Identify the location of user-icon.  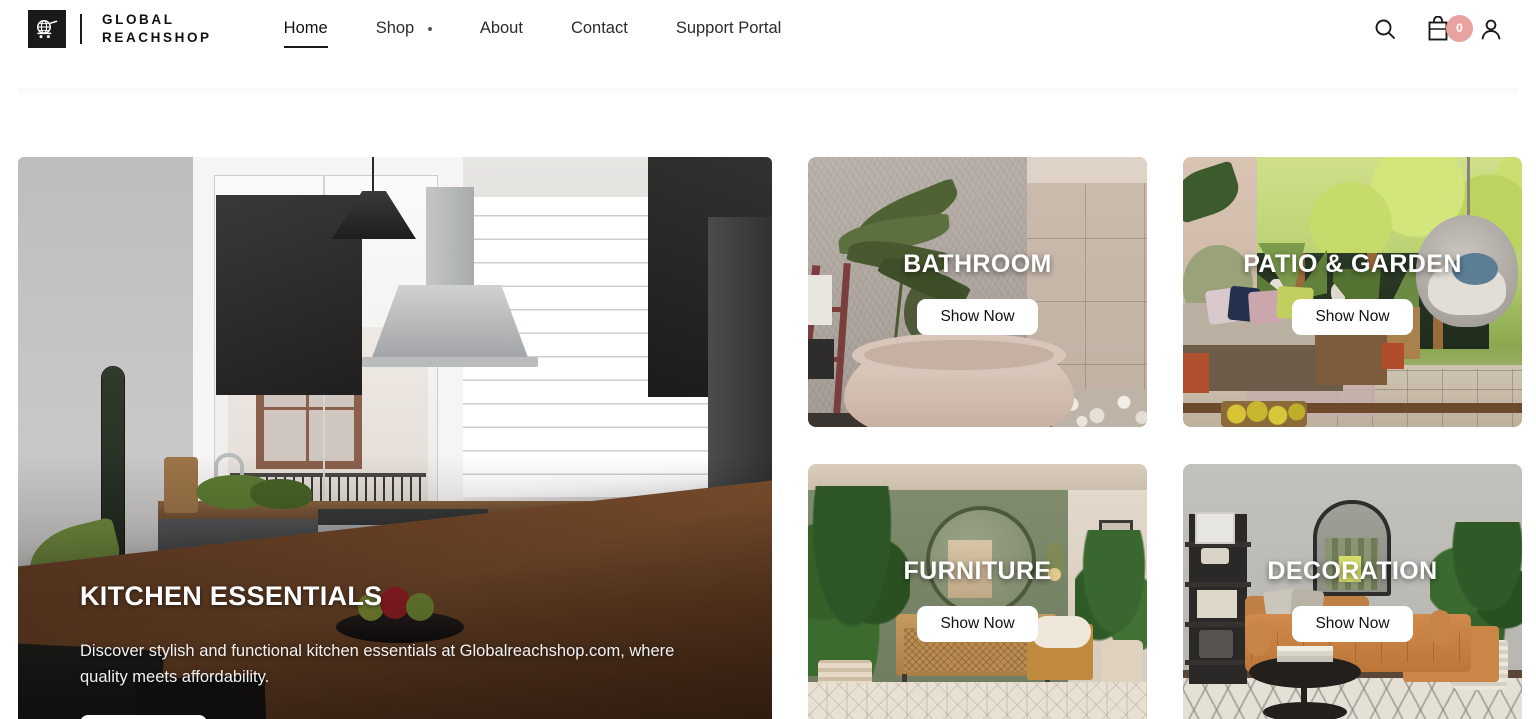
(1491, 29).